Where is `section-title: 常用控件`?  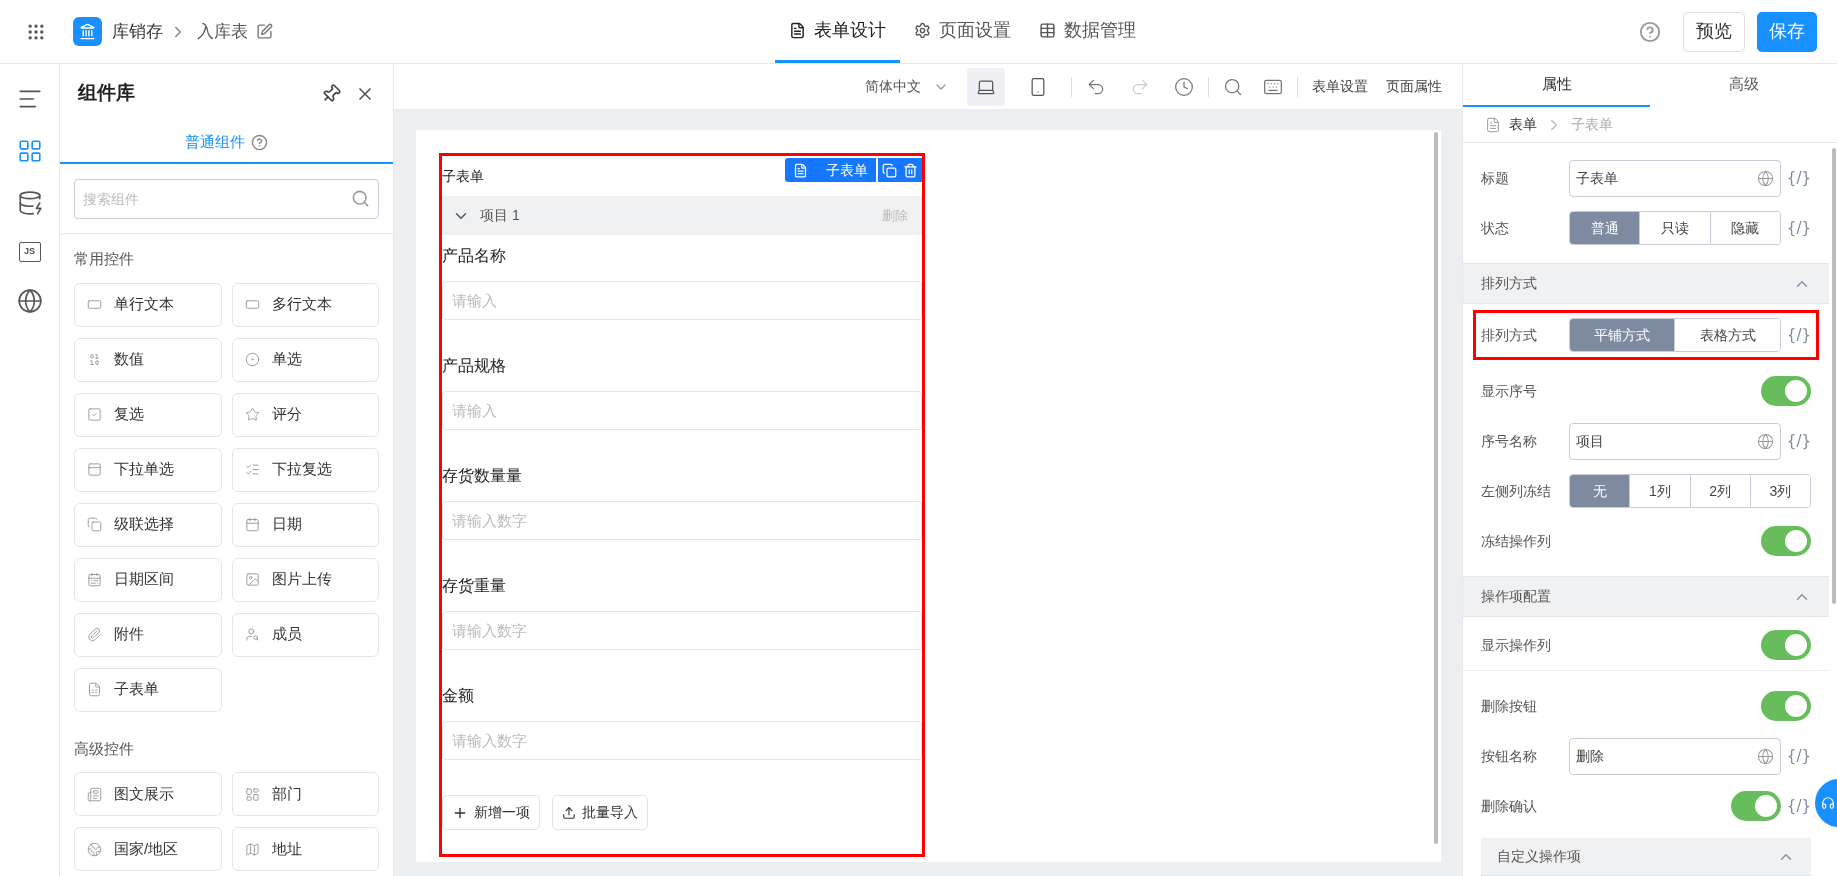
section-title: 常用控件 is located at coordinates (104, 259).